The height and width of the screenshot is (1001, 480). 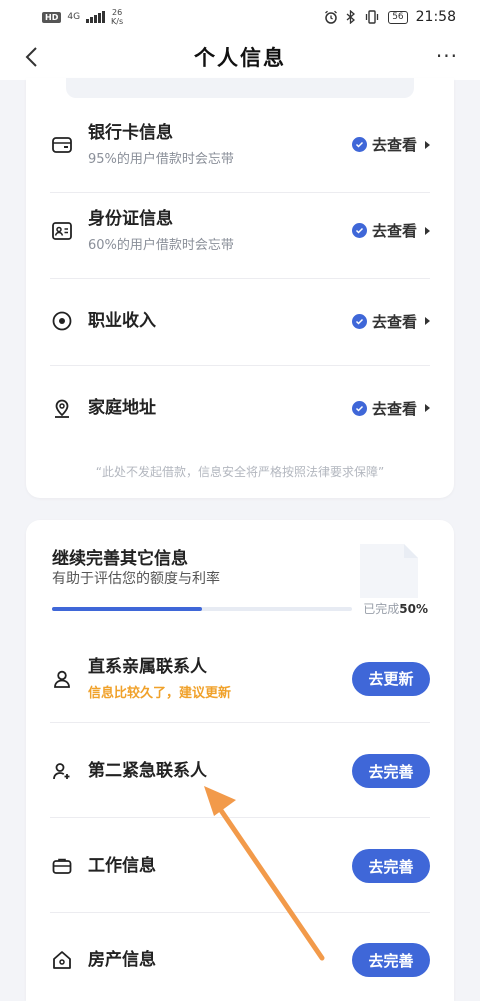 What do you see at coordinates (122, 960) in the screenshot?
I see `item-label: 房产信息` at bounding box center [122, 960].